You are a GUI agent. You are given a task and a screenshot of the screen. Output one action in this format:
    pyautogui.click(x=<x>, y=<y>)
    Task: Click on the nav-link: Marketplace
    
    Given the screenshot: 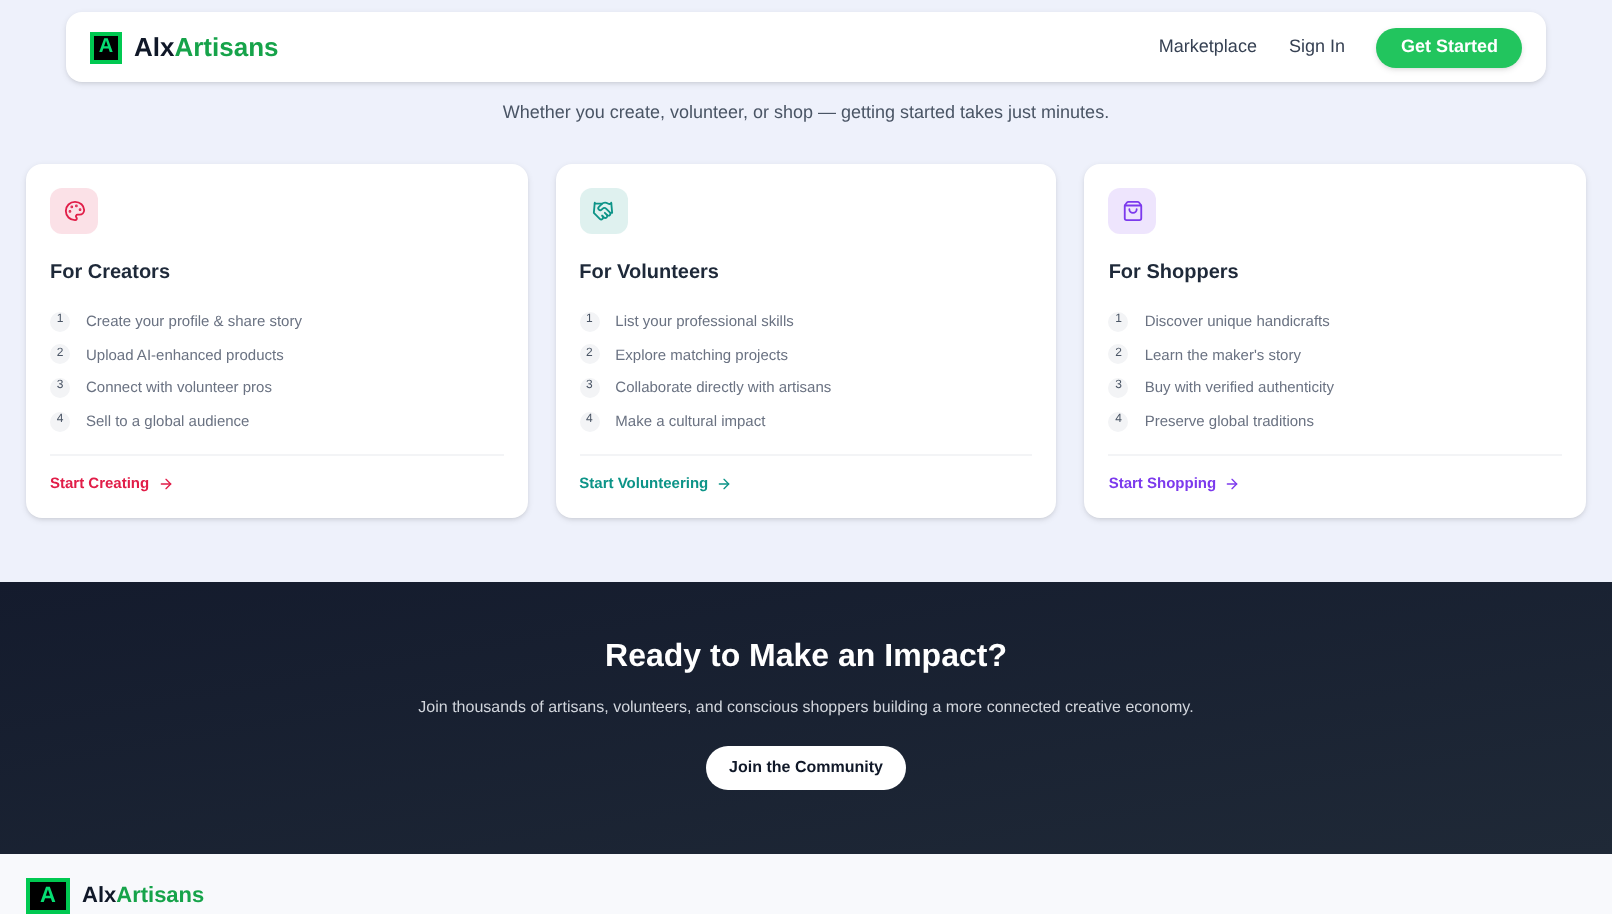 What is the action you would take?
    pyautogui.click(x=1207, y=47)
    